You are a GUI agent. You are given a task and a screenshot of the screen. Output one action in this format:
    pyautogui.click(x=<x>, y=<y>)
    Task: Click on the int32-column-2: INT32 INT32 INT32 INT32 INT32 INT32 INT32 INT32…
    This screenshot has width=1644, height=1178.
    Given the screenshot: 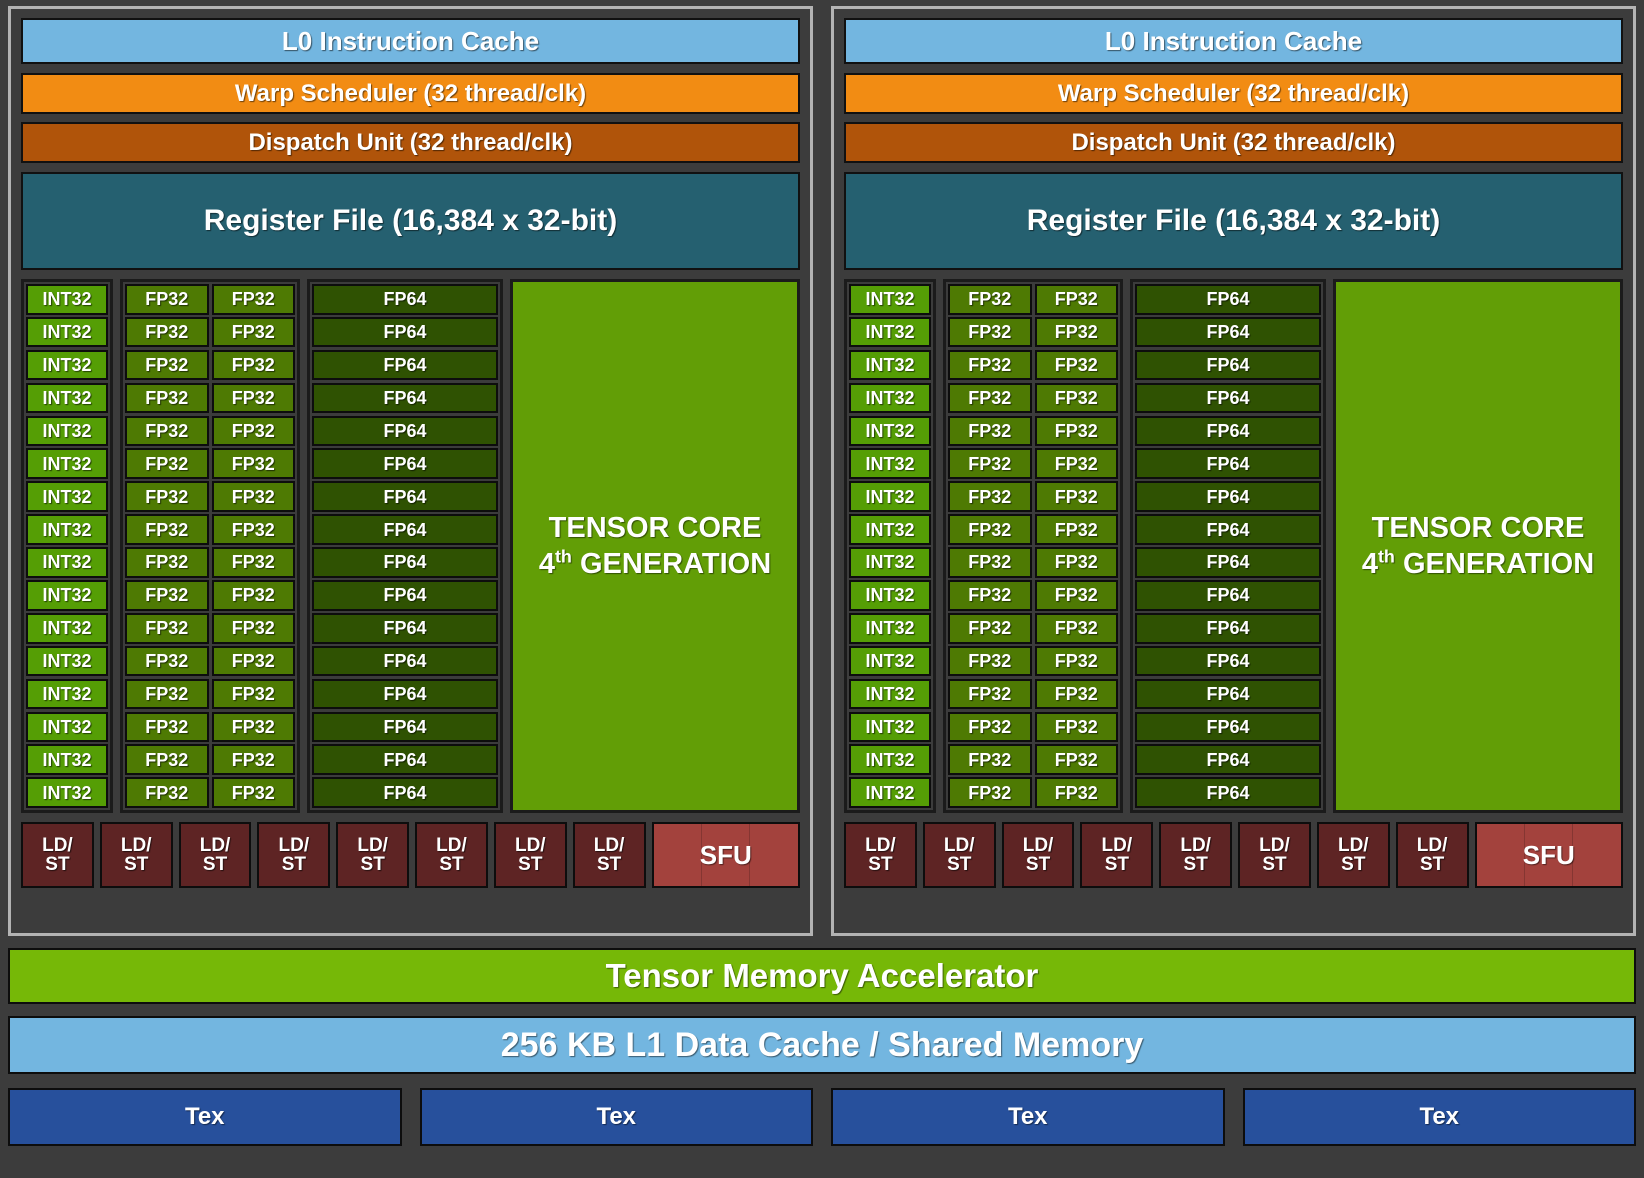 What is the action you would take?
    pyautogui.click(x=890, y=546)
    